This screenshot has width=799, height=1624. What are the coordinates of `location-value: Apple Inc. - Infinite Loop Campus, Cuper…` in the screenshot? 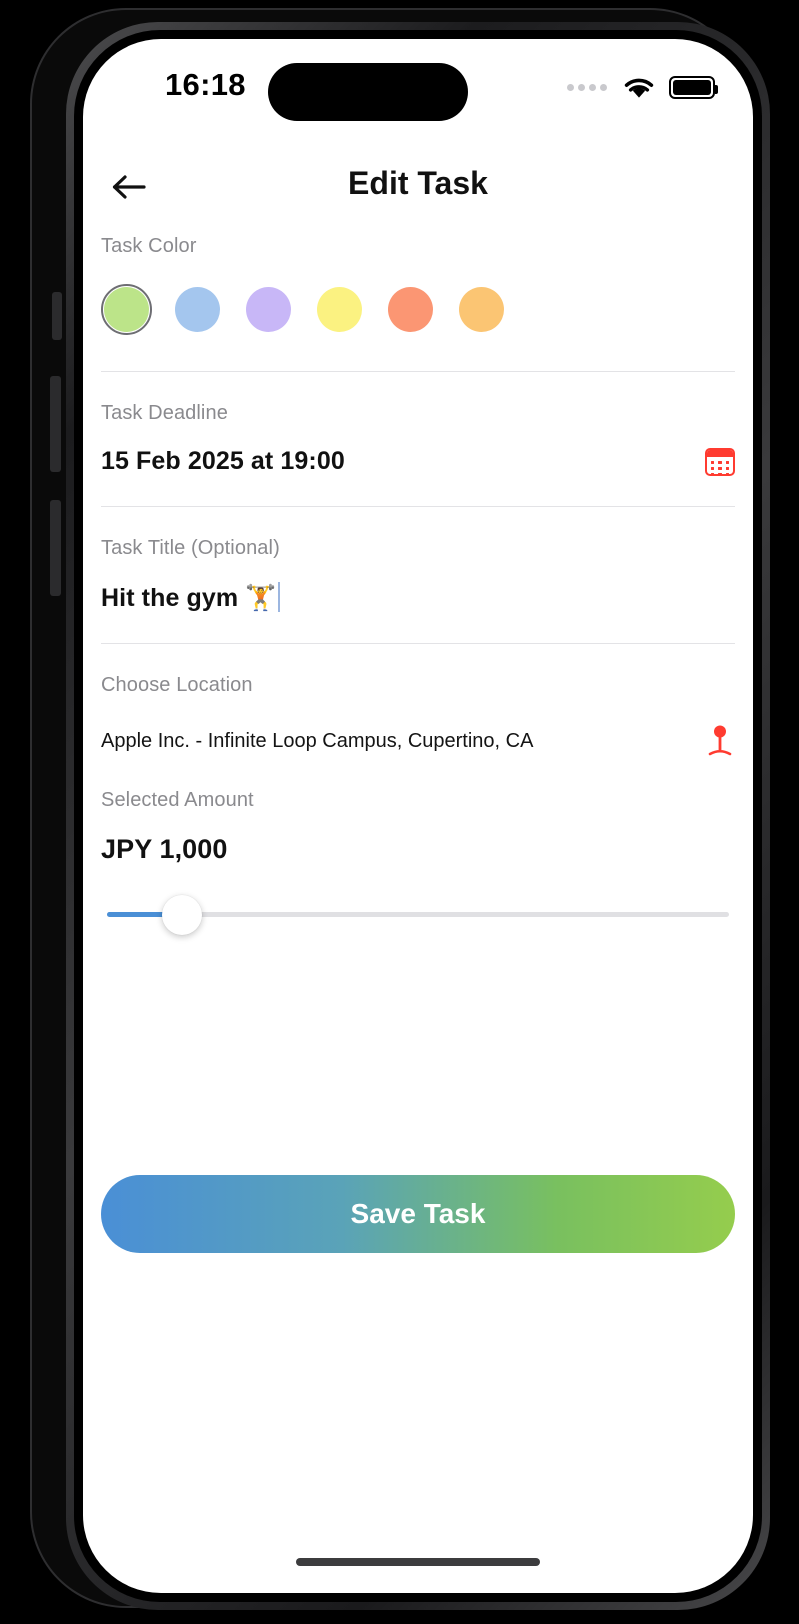 It's located at (317, 740).